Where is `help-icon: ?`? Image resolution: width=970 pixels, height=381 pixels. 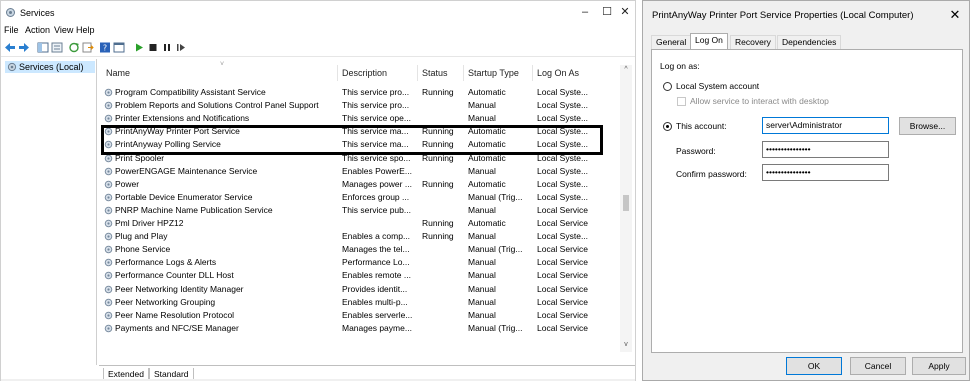
help-icon: ? is located at coordinates (105, 47).